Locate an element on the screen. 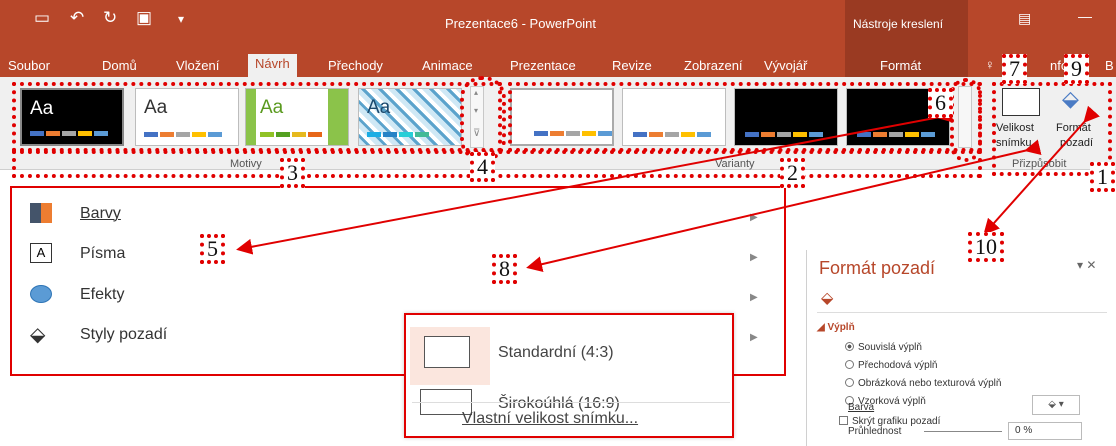 The height and width of the screenshot is (446, 1116). annotation-badge-4: 4 is located at coordinates (482, 167).